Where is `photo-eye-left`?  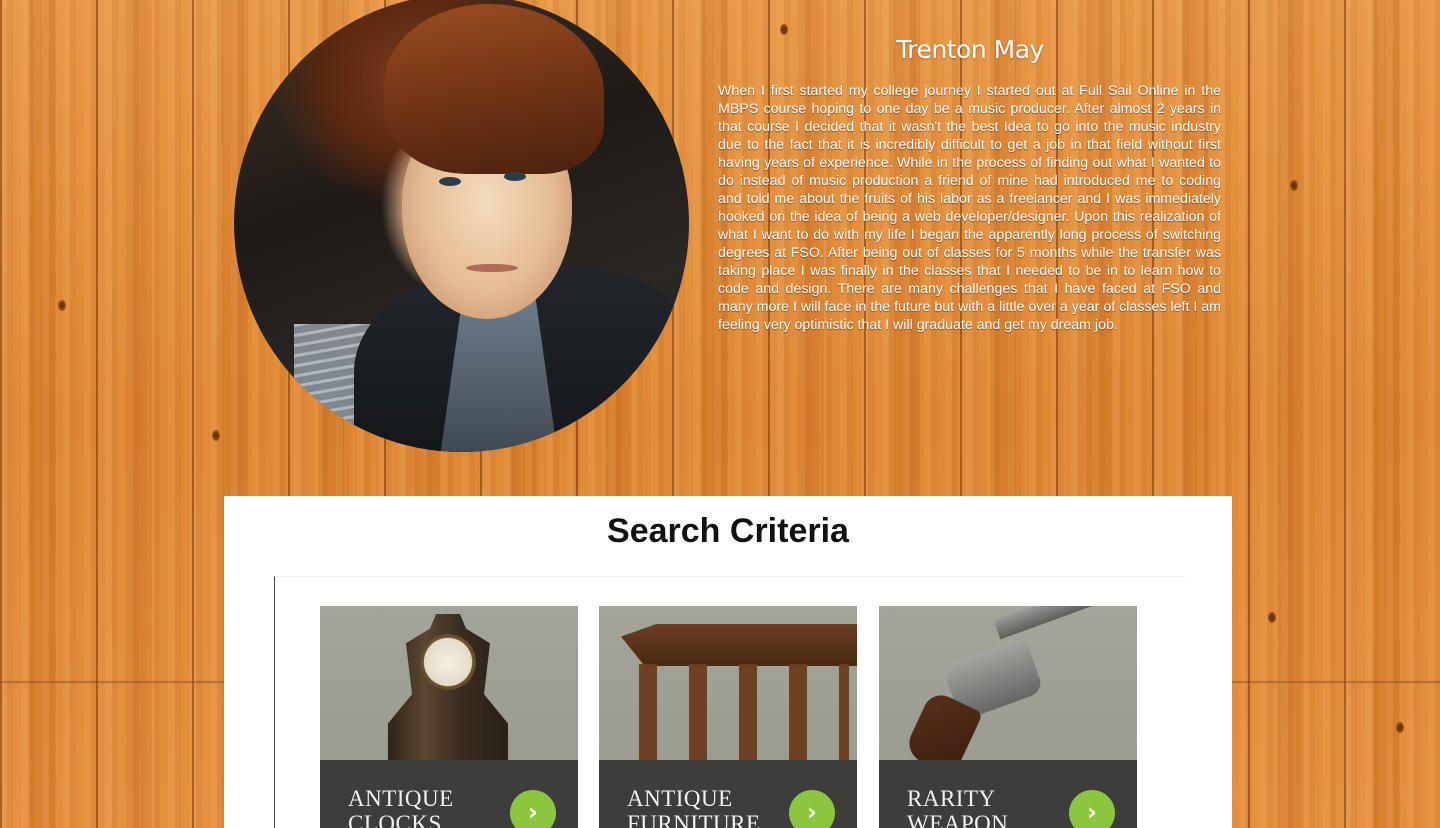 photo-eye-left is located at coordinates (450, 181).